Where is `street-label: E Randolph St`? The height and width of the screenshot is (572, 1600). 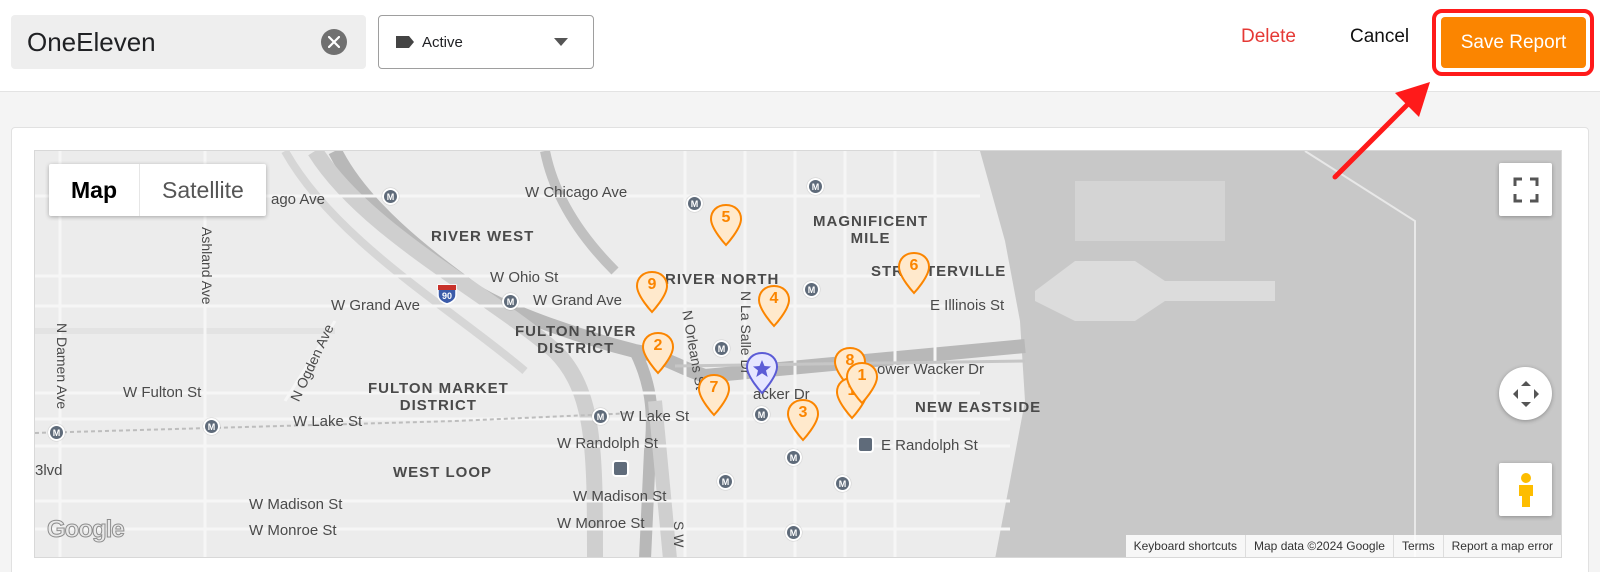 street-label: E Randolph St is located at coordinates (929, 445).